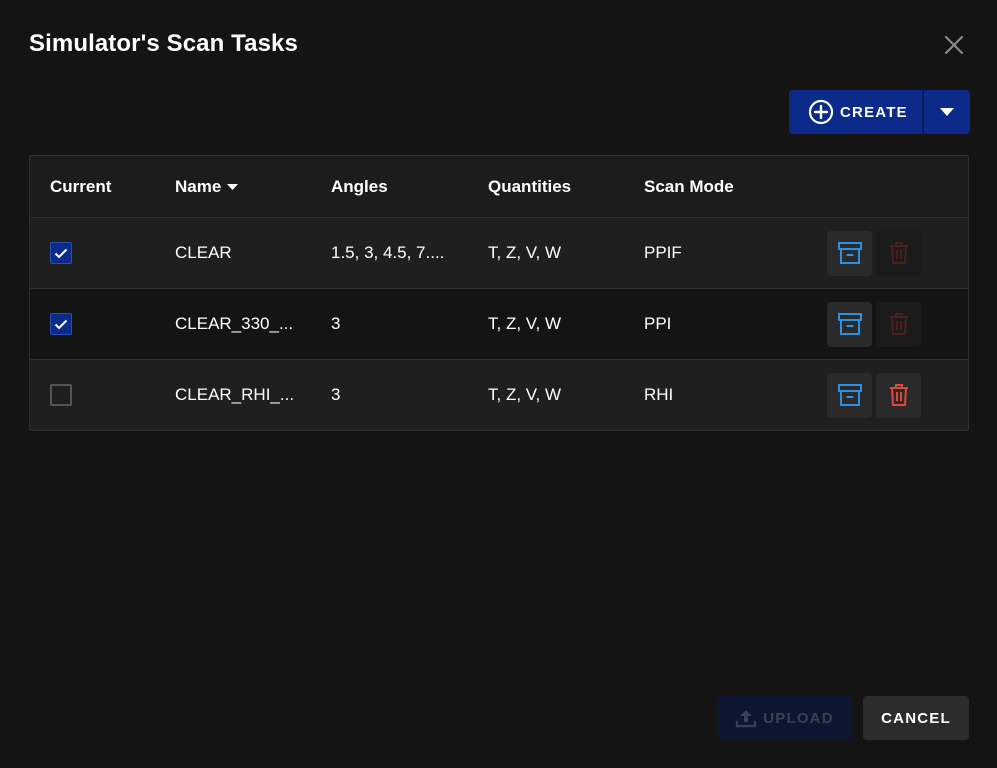 The image size is (997, 768). I want to click on create-menu-button, so click(947, 112).